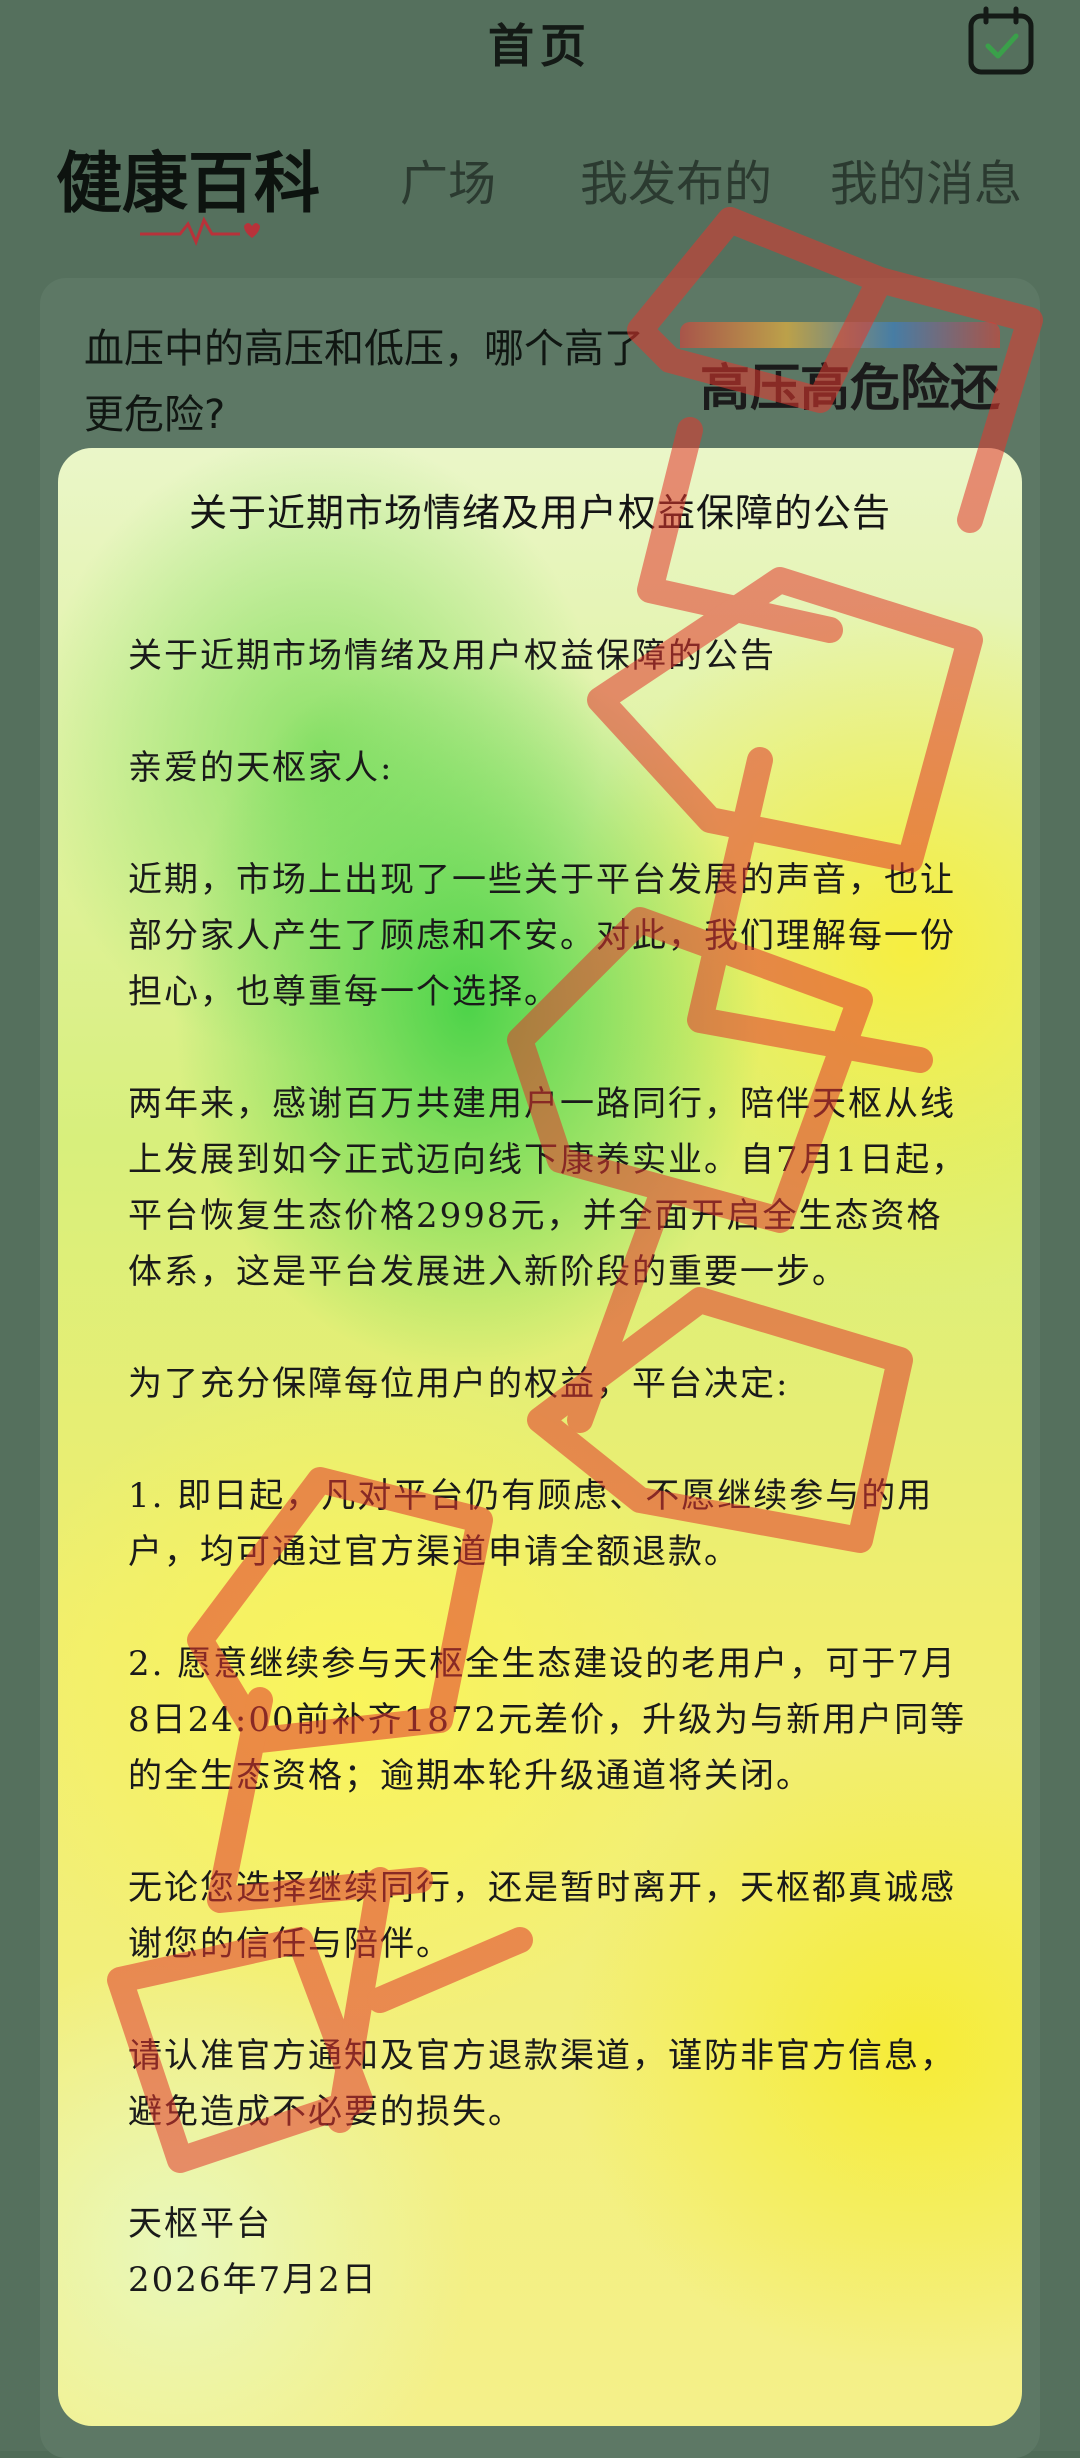 The width and height of the screenshot is (1080, 2458). Describe the element at coordinates (448, 179) in the screenshot. I see `tab-square: 广场` at that location.